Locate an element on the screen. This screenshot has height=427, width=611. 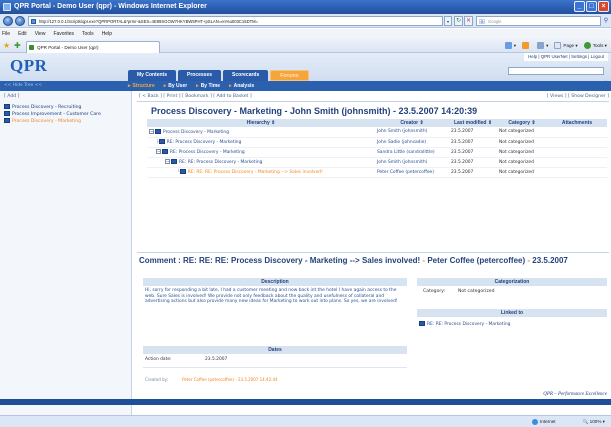
row-creator: Peter Coffee (petercoffee) is located at coordinates (412, 172).